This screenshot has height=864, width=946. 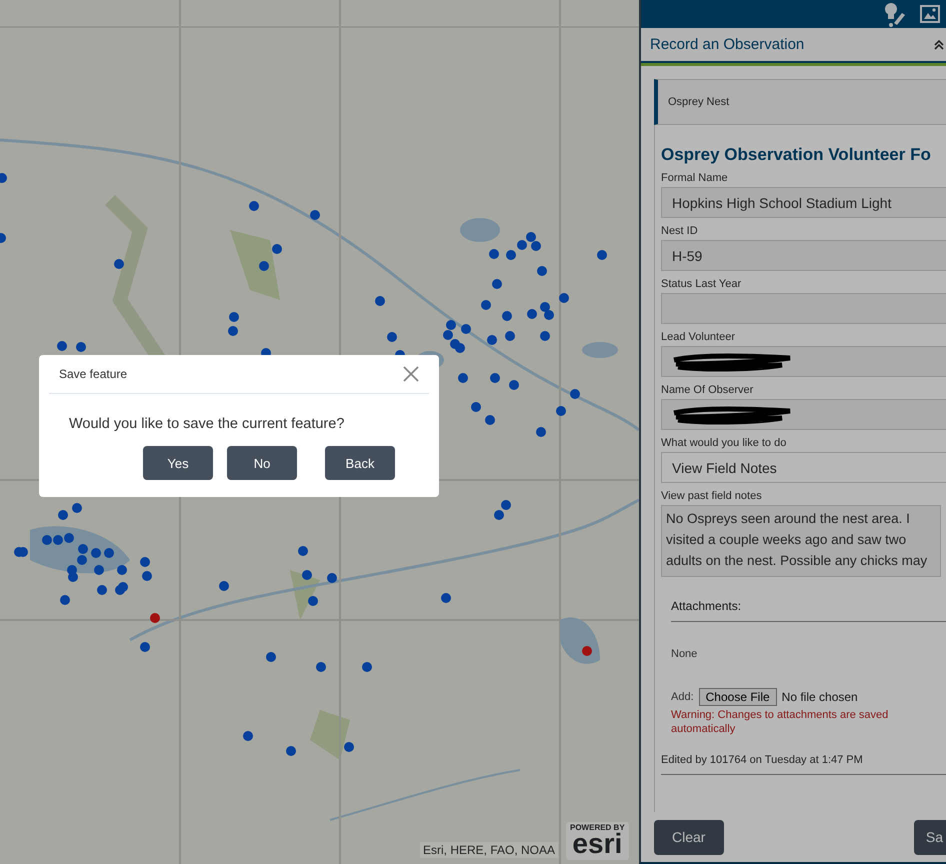 What do you see at coordinates (701, 284) in the screenshot?
I see `field-label: Status Last Year` at bounding box center [701, 284].